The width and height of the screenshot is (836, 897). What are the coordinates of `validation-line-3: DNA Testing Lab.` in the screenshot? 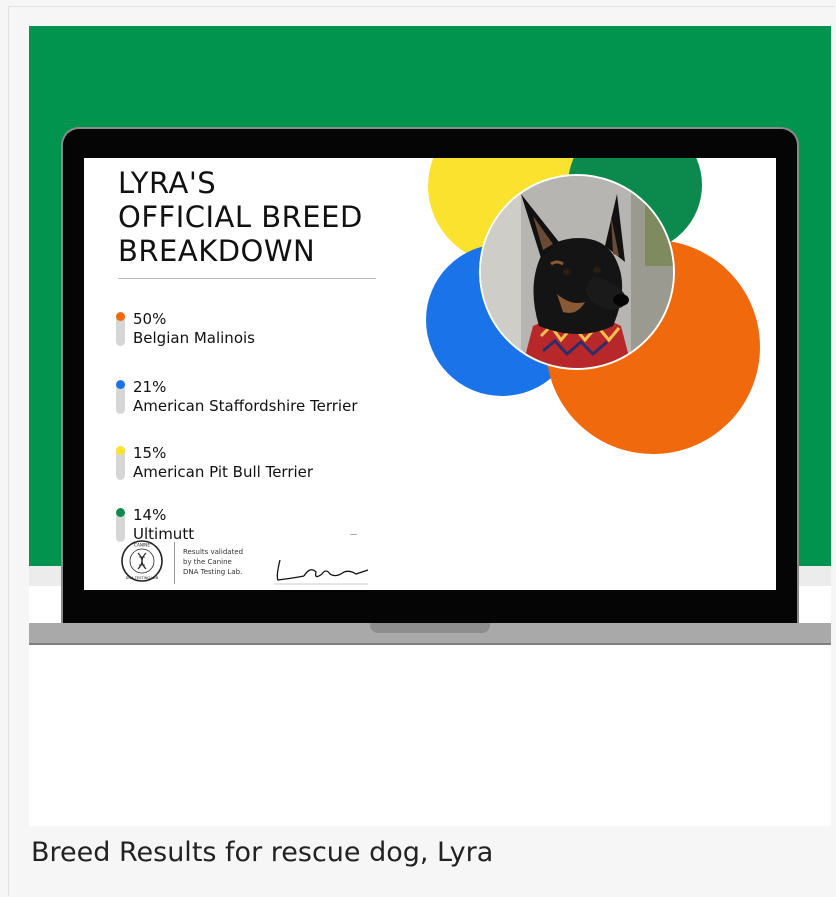 It's located at (213, 572).